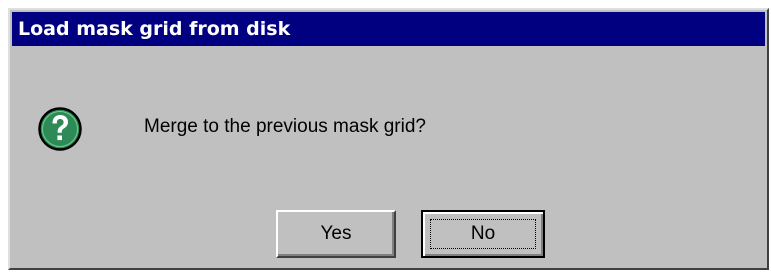 The width and height of the screenshot is (771, 279). I want to click on no-button: No, so click(483, 234).